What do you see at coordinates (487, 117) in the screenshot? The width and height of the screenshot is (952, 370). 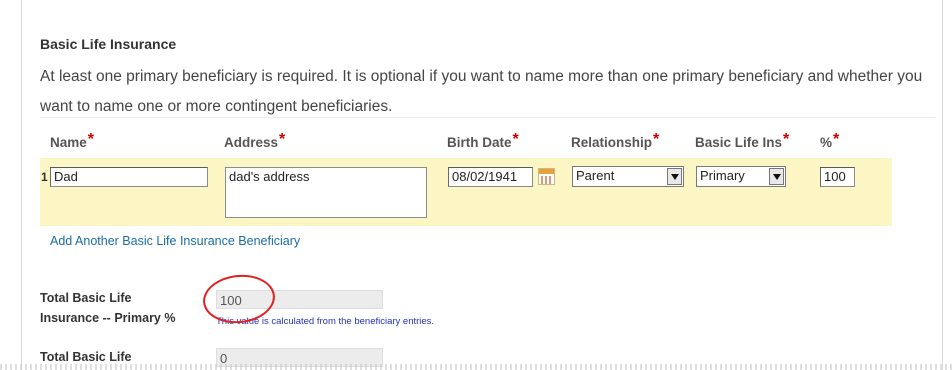 I see `divider` at bounding box center [487, 117].